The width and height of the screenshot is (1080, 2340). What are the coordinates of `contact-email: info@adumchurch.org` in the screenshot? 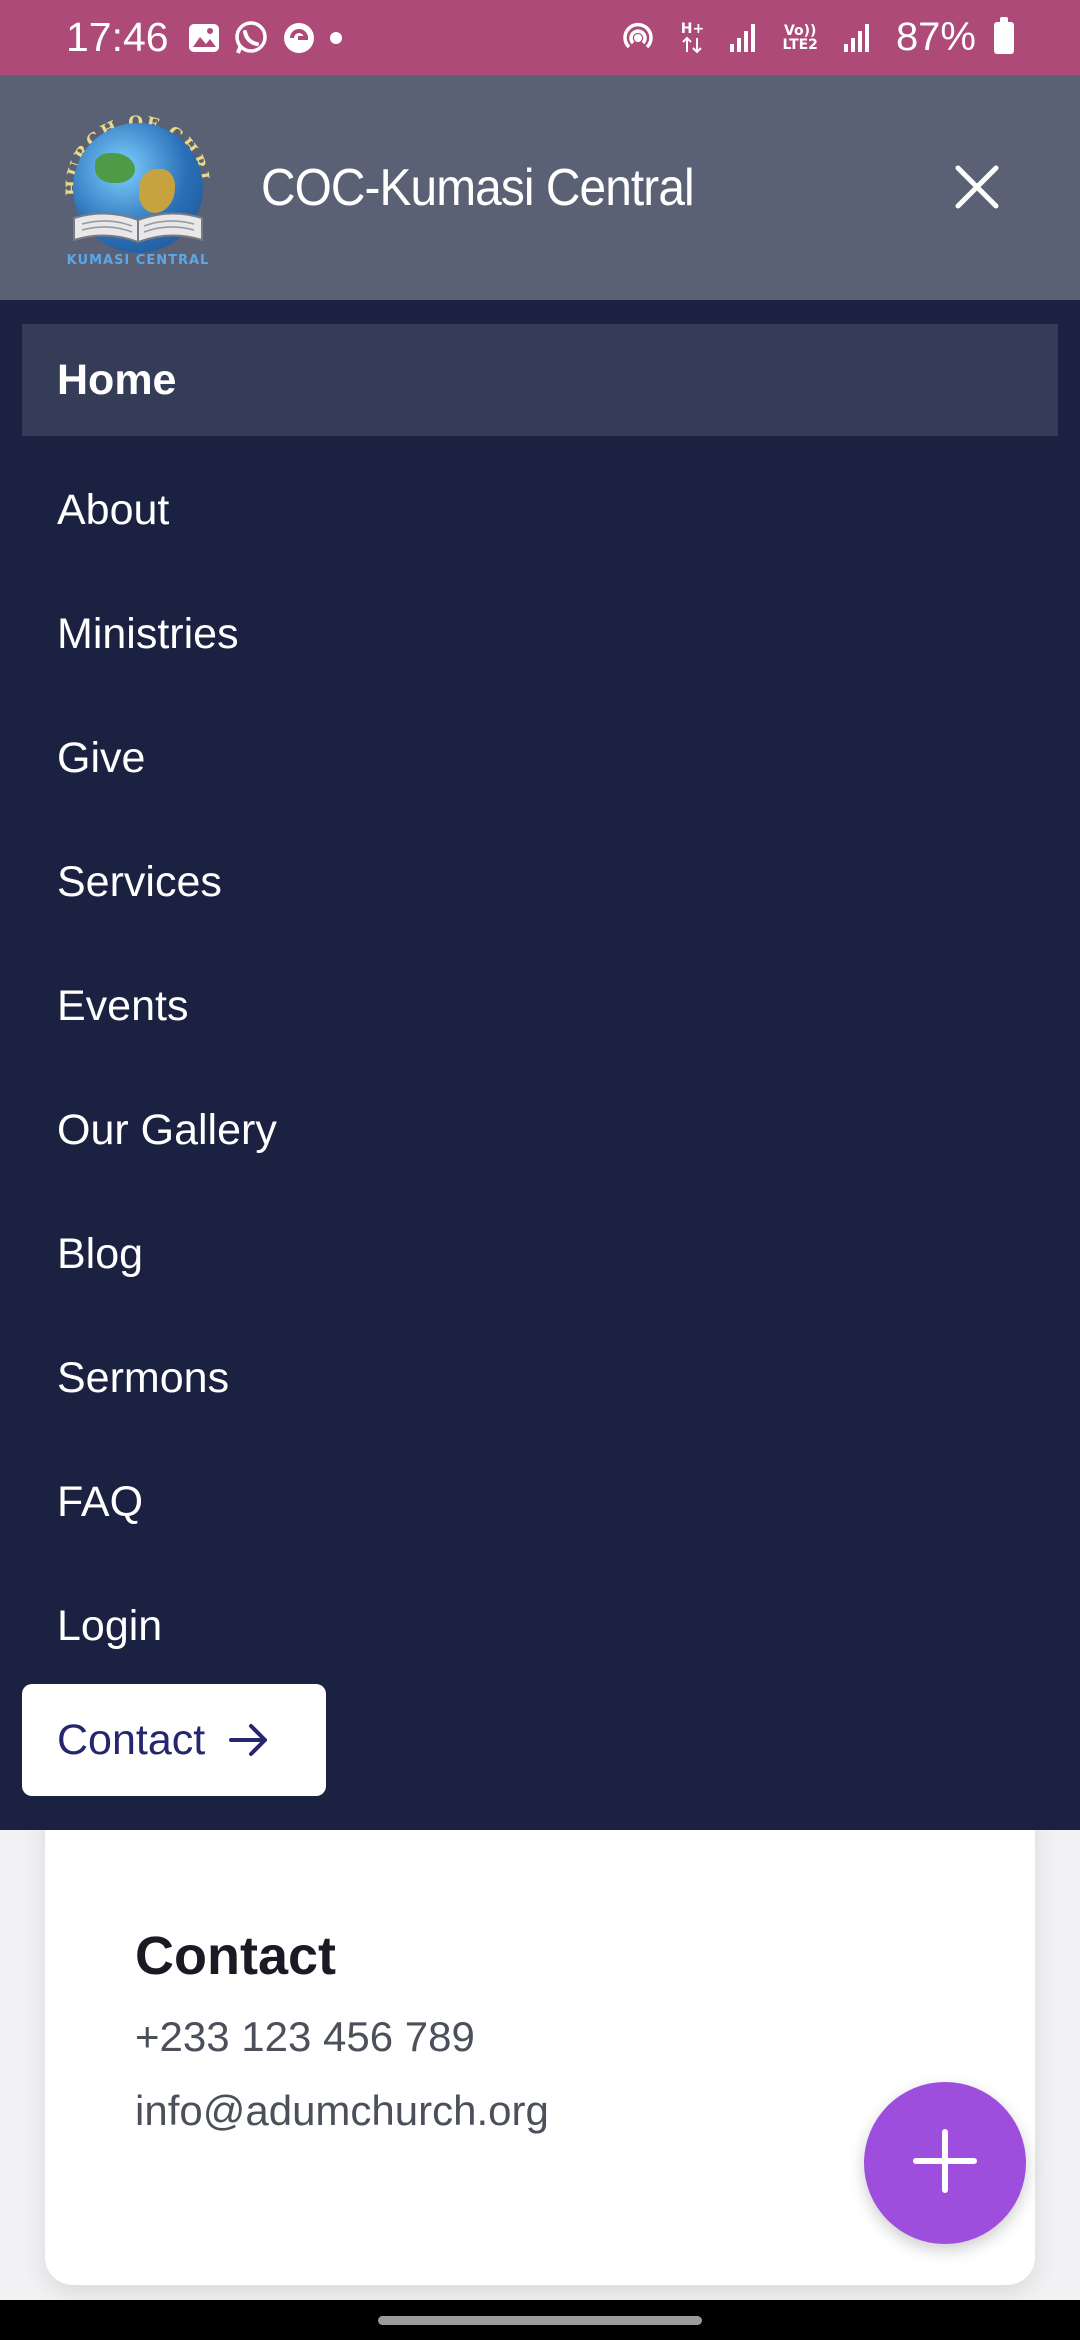 It's located at (540, 2111).